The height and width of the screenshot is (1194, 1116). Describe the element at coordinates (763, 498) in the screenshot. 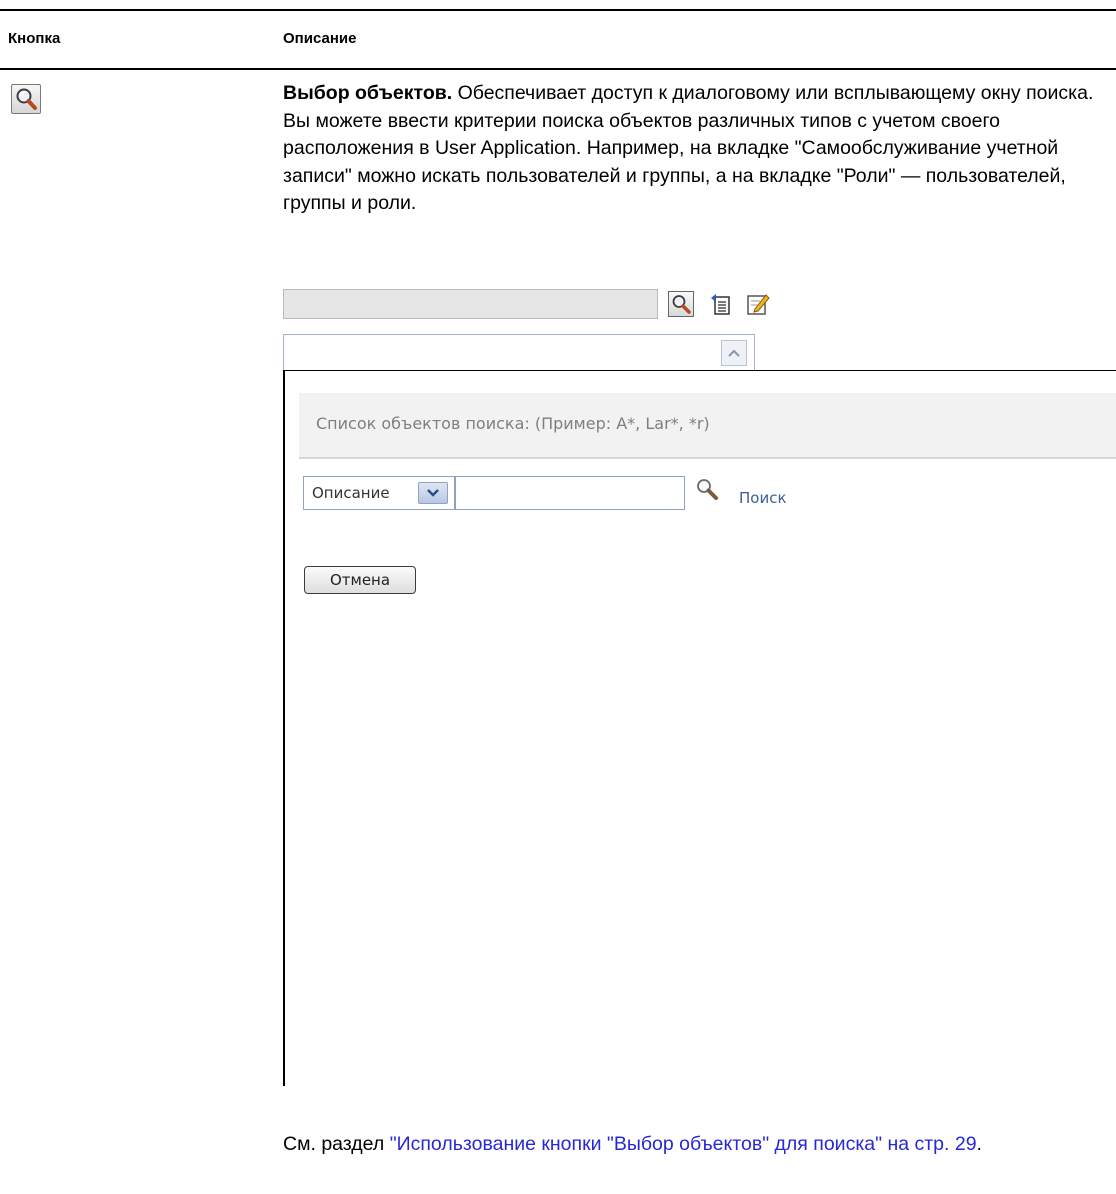

I see `search-link: Поиск` at that location.